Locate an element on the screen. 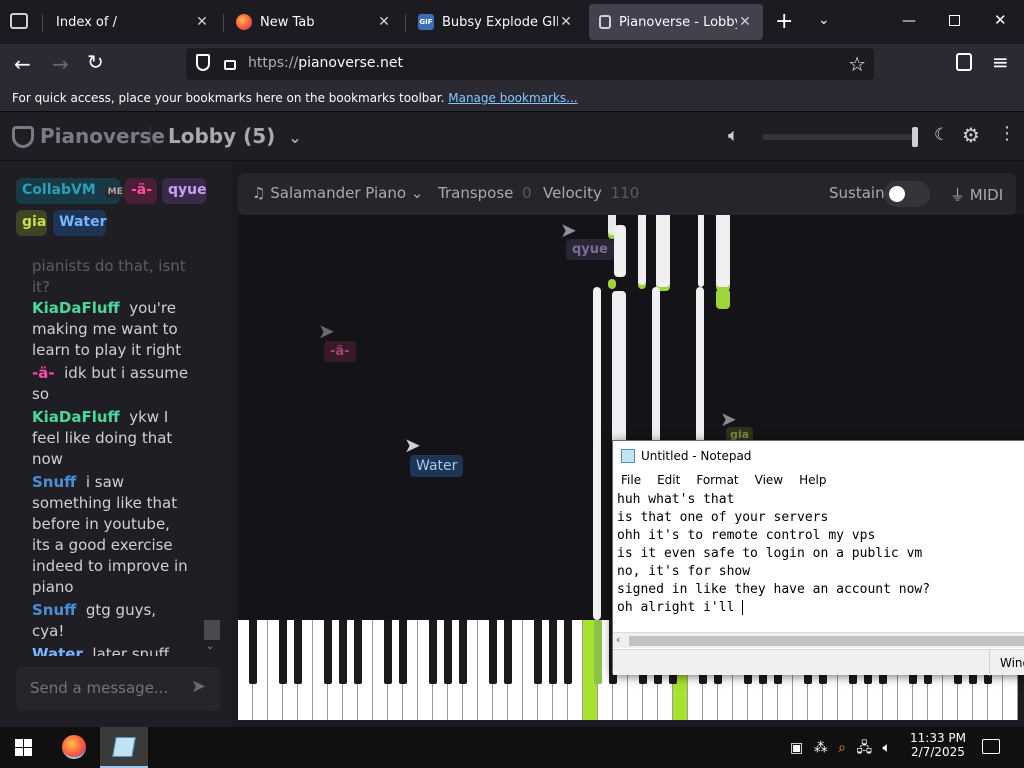 The height and width of the screenshot is (768, 1024). notepad-statusbar: Wind is located at coordinates (818, 662).